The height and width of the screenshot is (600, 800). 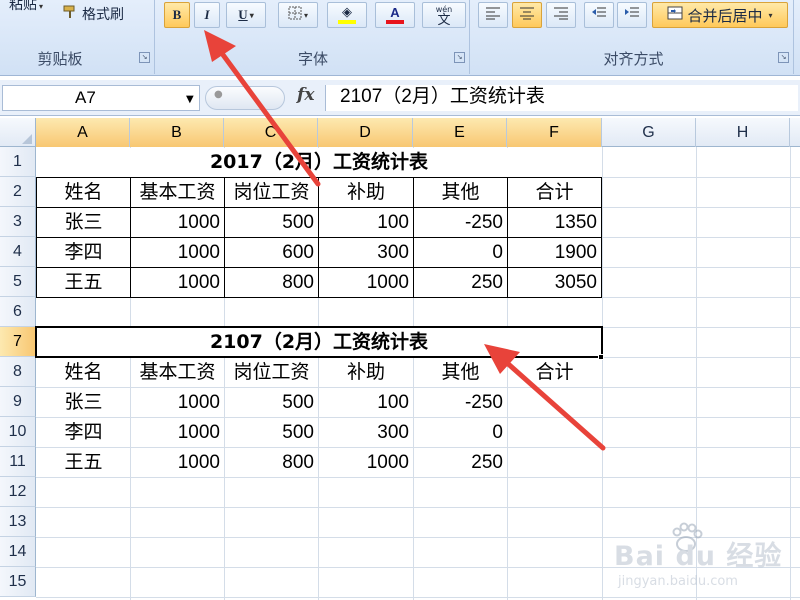 What do you see at coordinates (18, 402) in the screenshot?
I see `row-header-9: 9` at bounding box center [18, 402].